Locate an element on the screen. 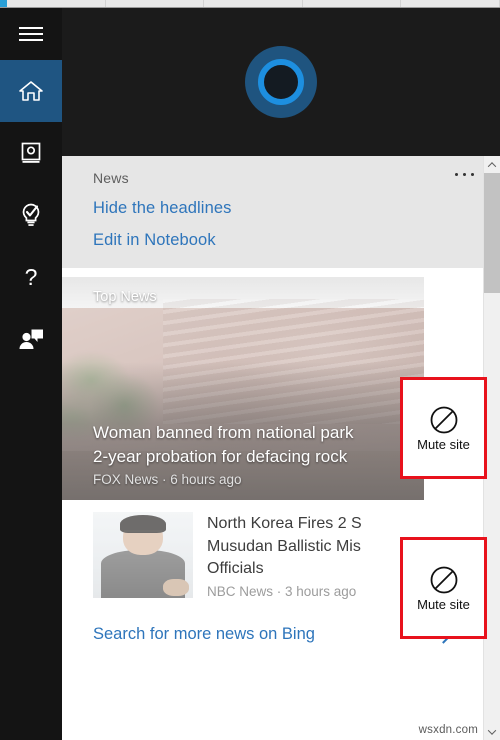 The height and width of the screenshot is (740, 500). hide-headlines-link: Hide the headlines is located at coordinates (281, 202).